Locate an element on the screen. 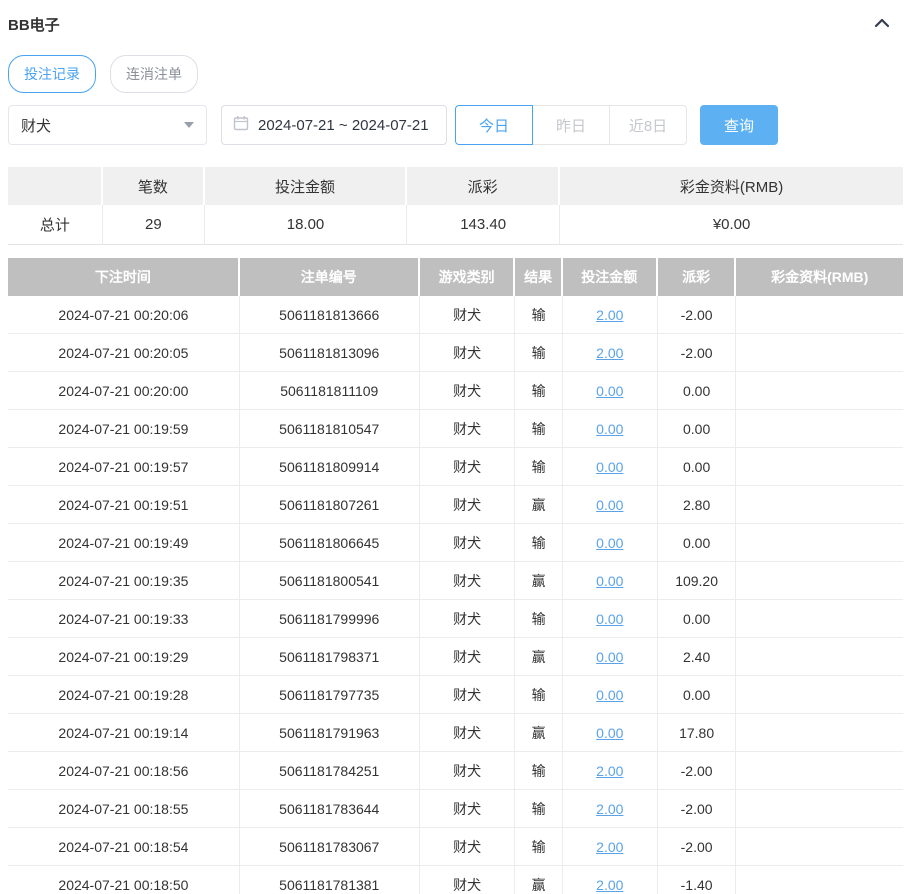 This screenshot has width=911, height=894. page-title: BB电子 is located at coordinates (34, 25).